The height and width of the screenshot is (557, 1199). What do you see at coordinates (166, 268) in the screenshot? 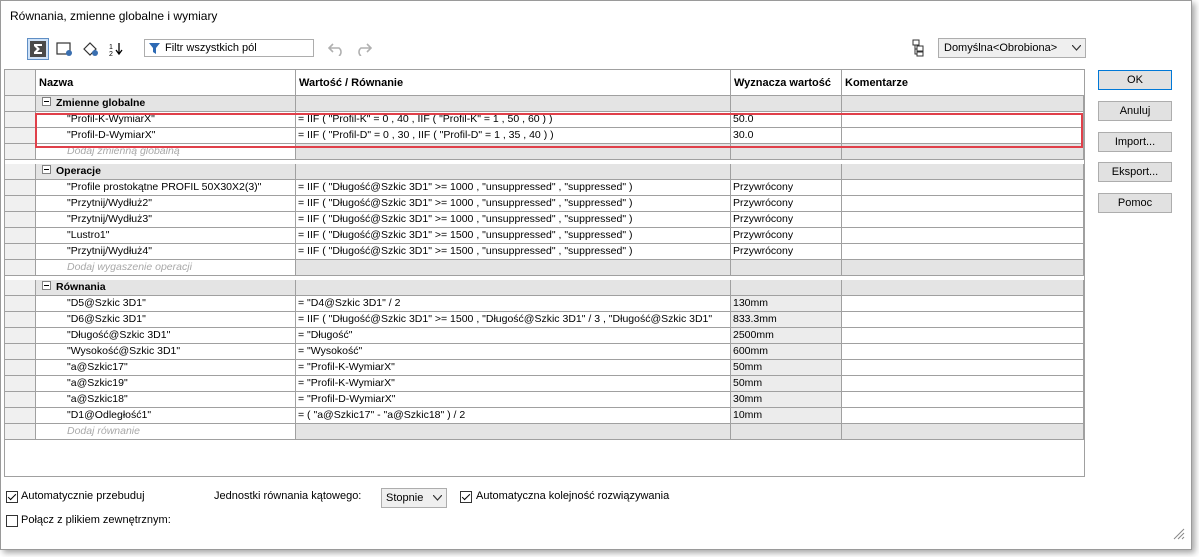
I see `add-operation-placeholder: Dodaj wygaszenie operacji` at bounding box center [166, 268].